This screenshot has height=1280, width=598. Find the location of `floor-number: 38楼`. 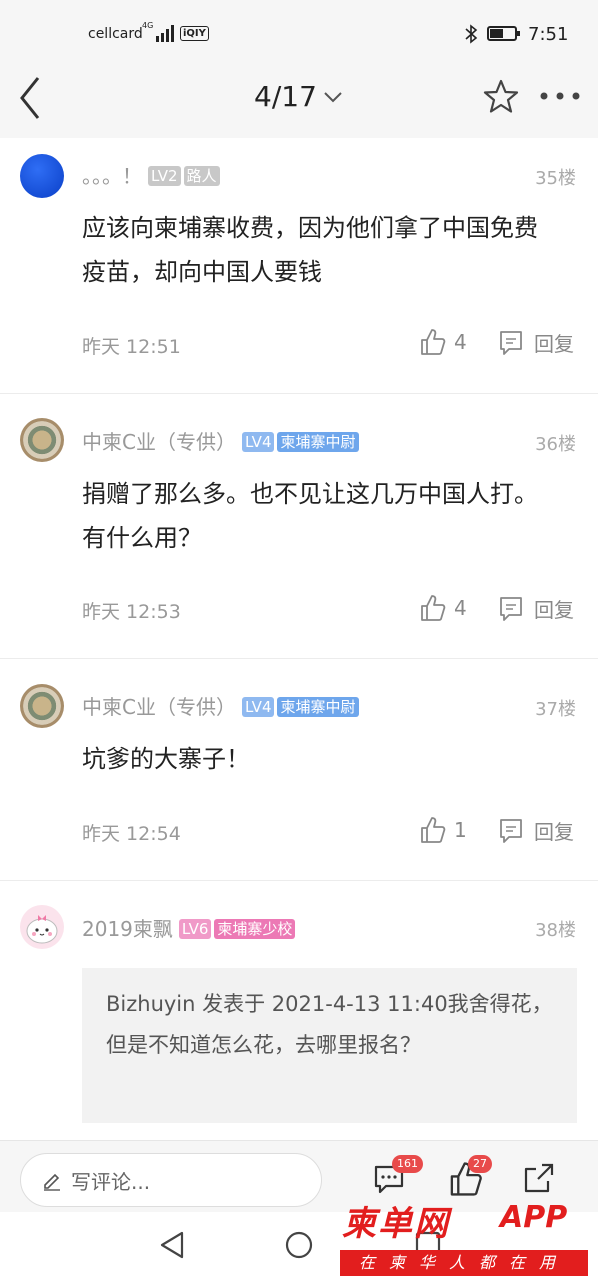

floor-number: 38楼 is located at coordinates (555, 930).